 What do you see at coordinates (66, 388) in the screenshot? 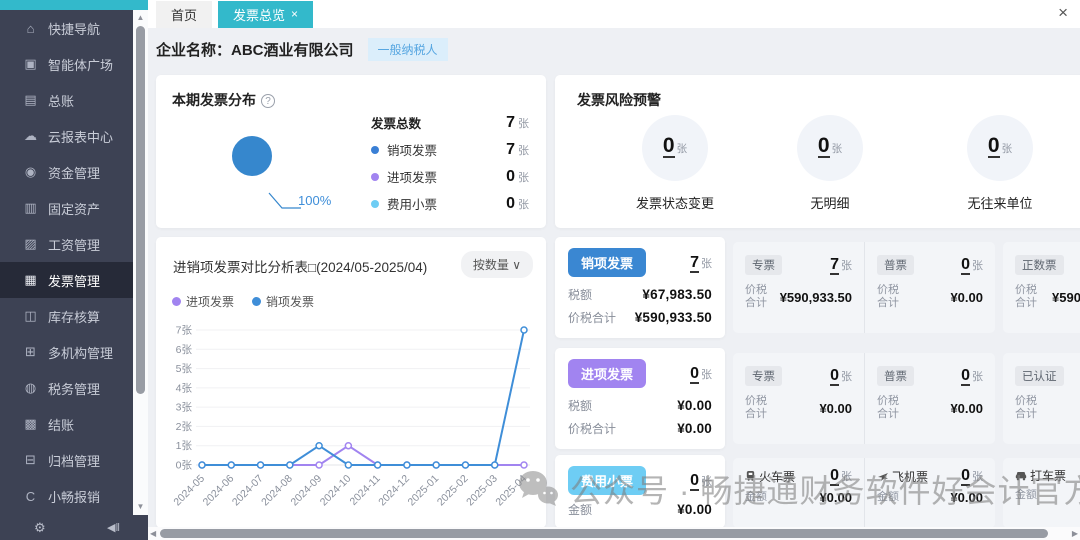
I see `sidebar-item-tax: ◍ 税务管理` at bounding box center [66, 388].